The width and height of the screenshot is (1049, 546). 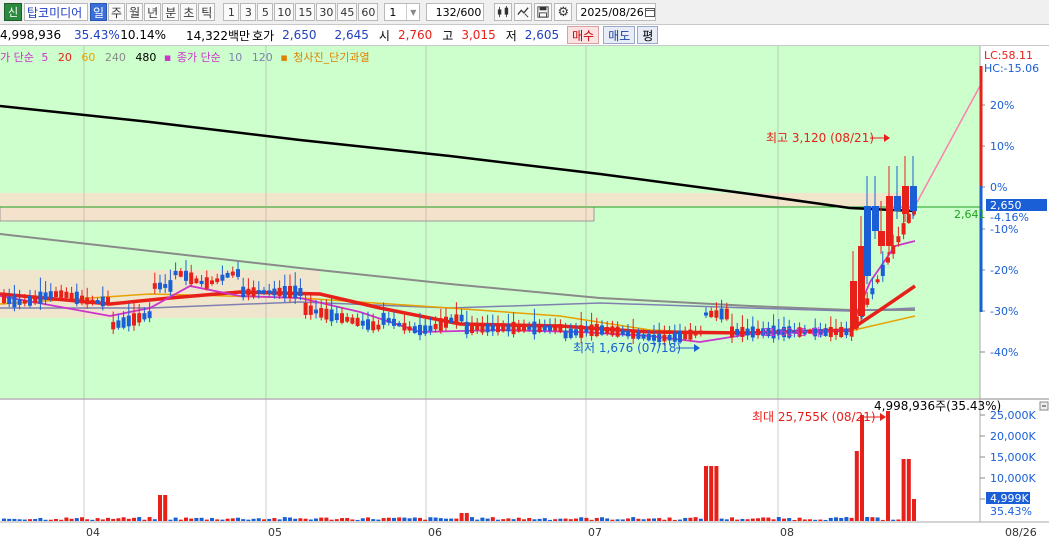 I want to click on interval-button-45: 45, so click(x=347, y=12).